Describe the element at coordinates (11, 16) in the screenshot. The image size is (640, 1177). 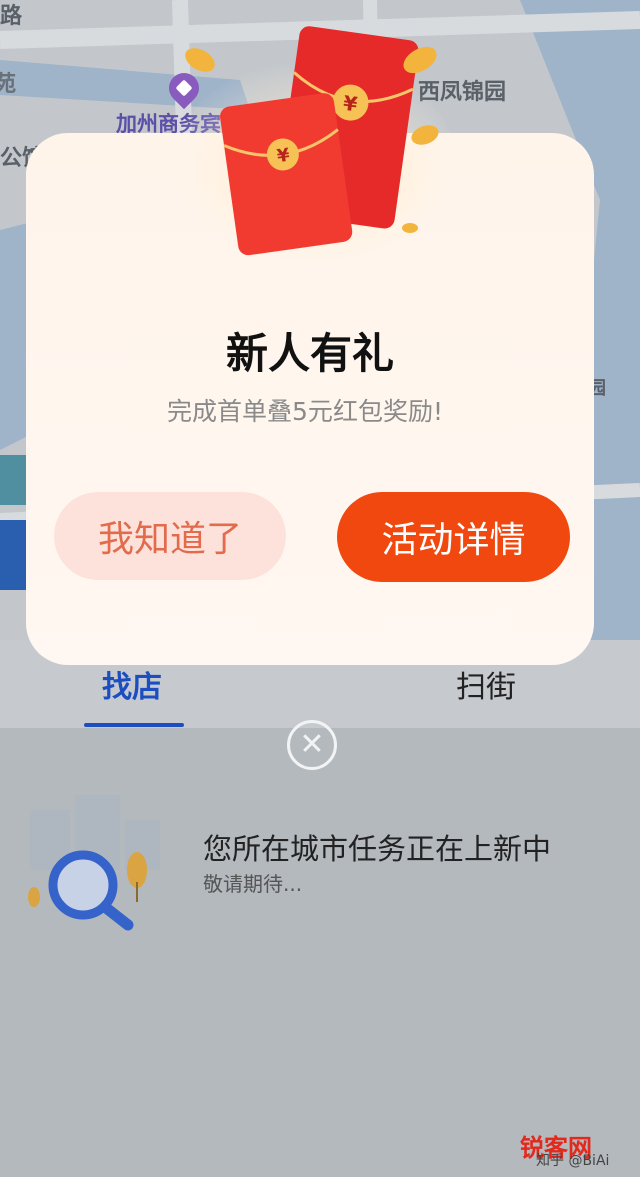
I see `map-label-road: 路` at that location.